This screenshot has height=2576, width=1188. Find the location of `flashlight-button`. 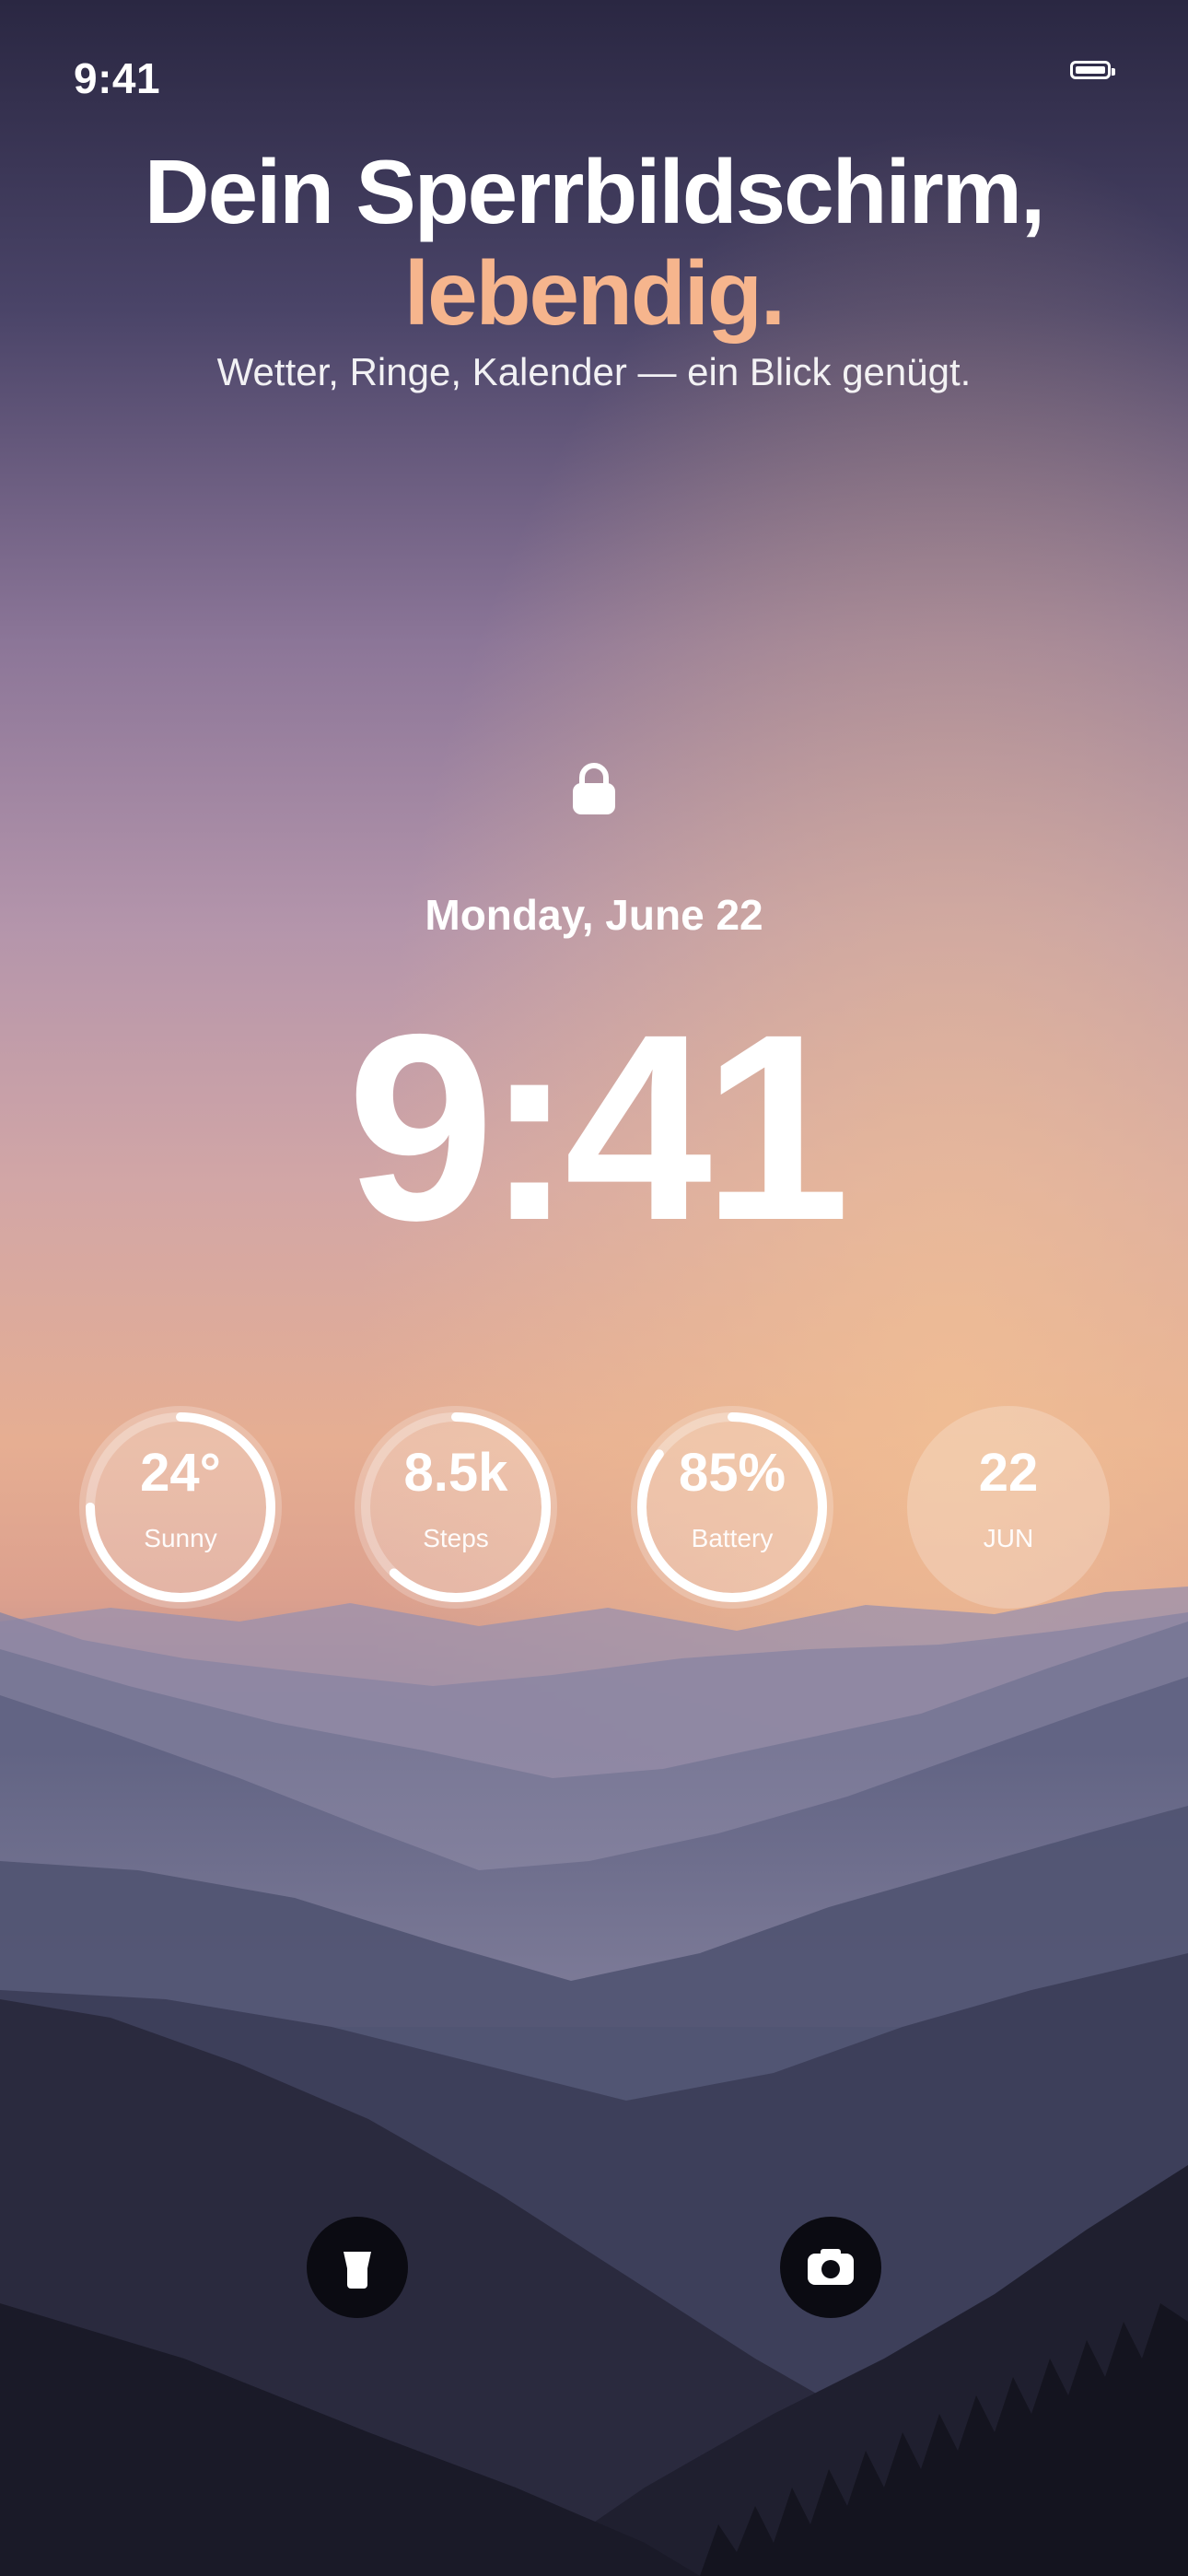

flashlight-button is located at coordinates (357, 2267).